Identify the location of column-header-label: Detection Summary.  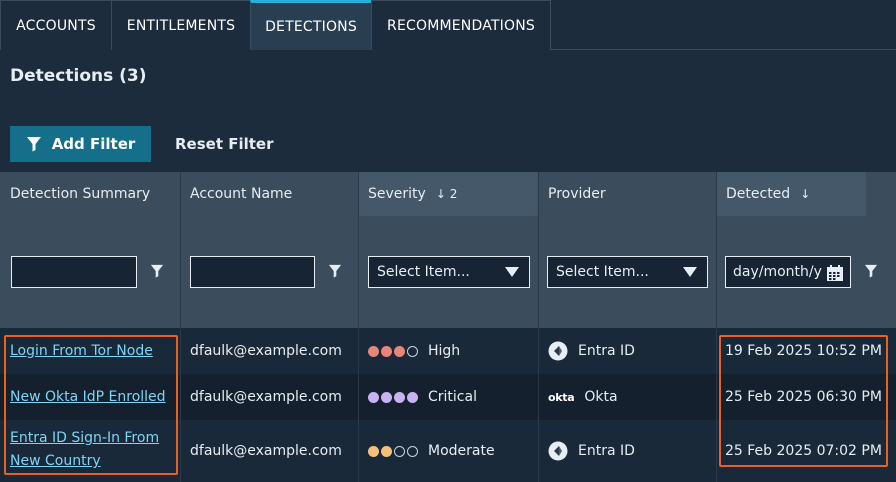
(80, 194).